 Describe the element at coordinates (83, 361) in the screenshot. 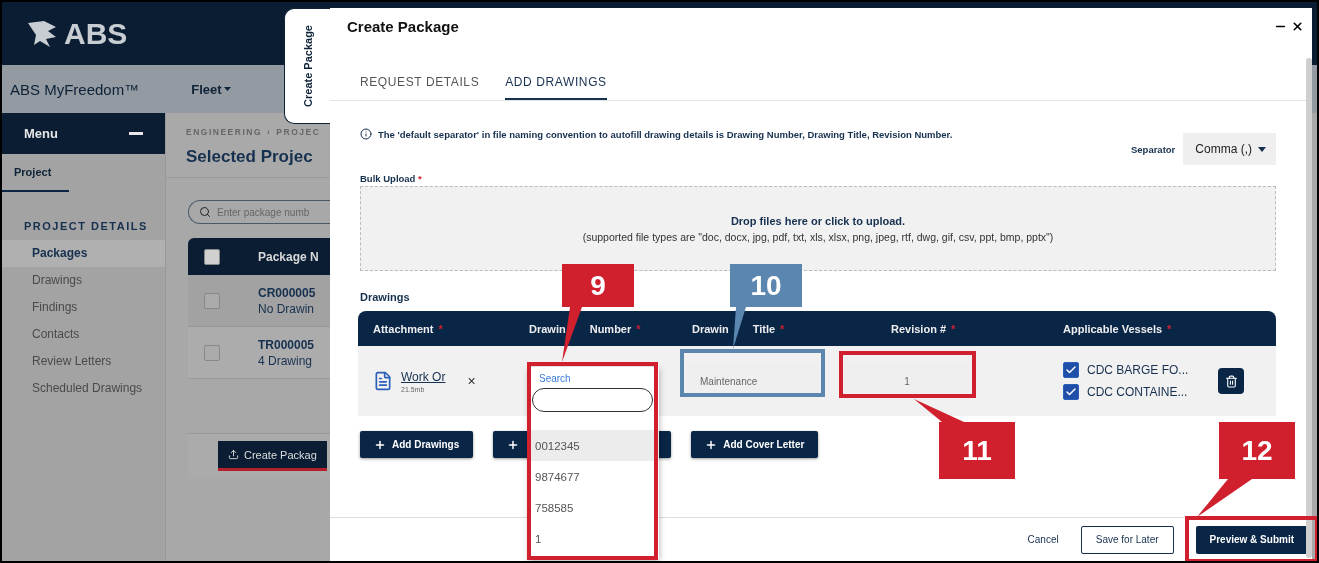

I see `sidebar-item: Review Letters` at that location.